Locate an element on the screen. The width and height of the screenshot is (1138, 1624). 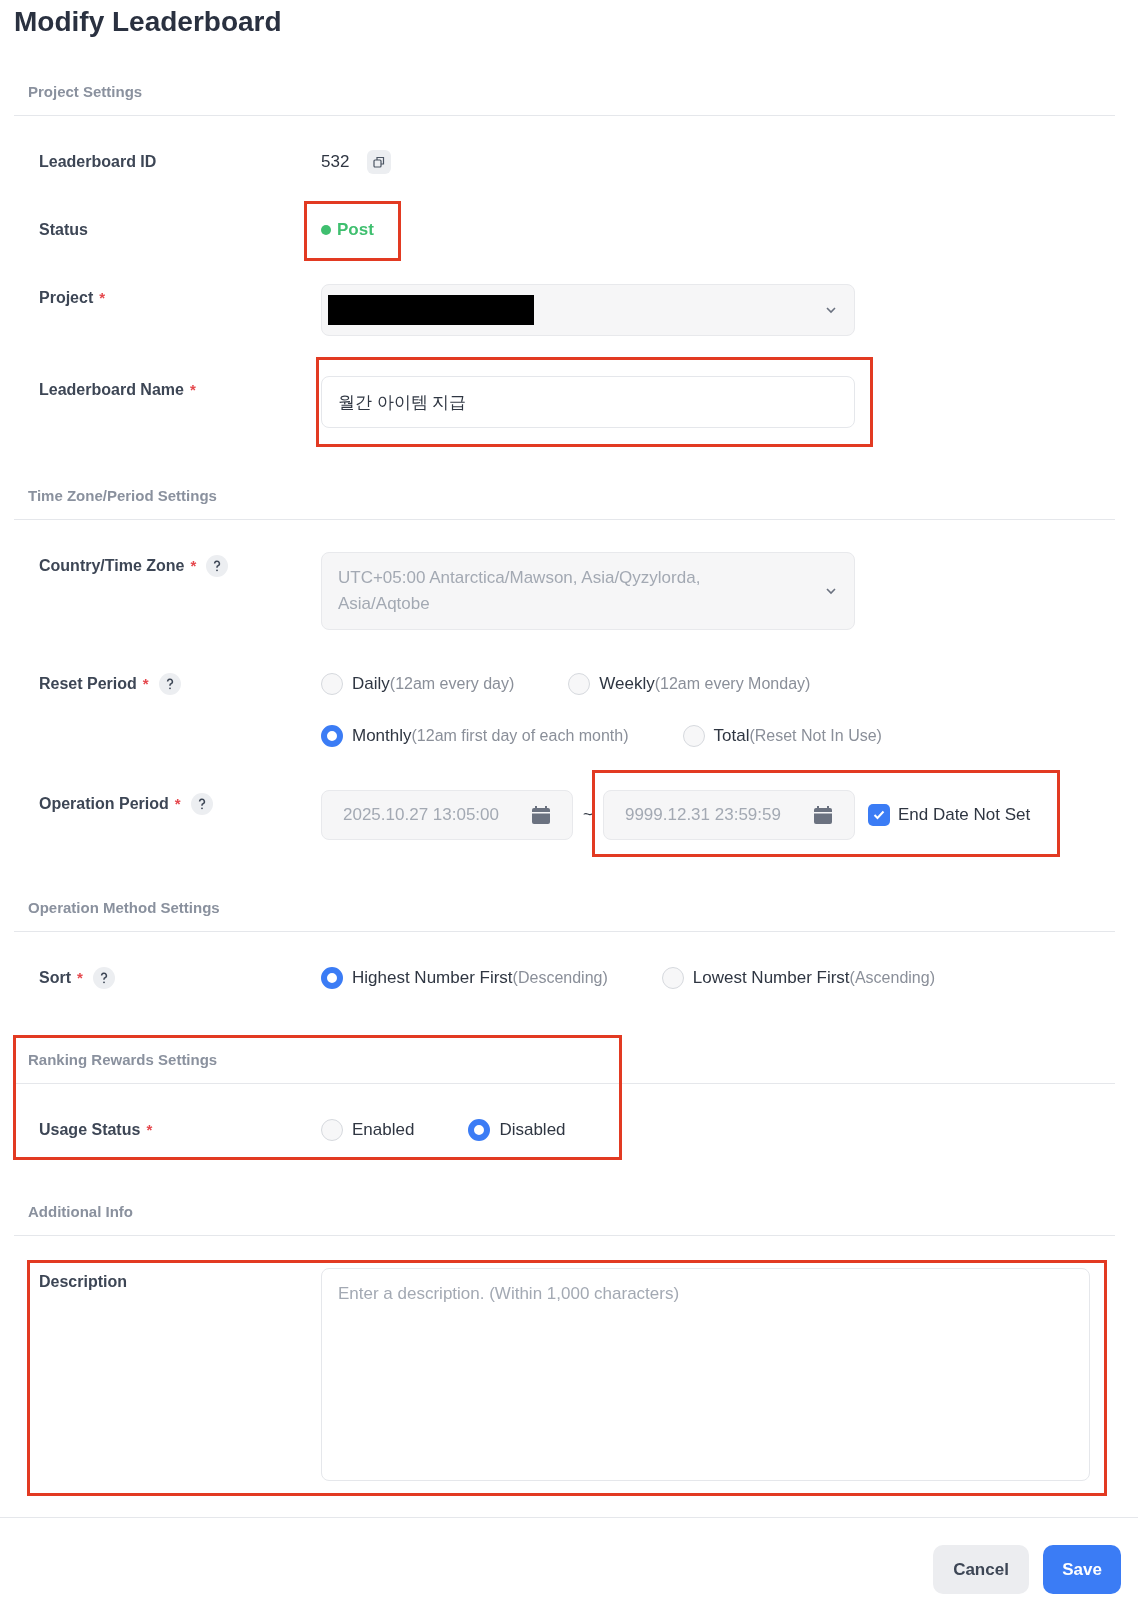
status-label: Post is located at coordinates (355, 230).